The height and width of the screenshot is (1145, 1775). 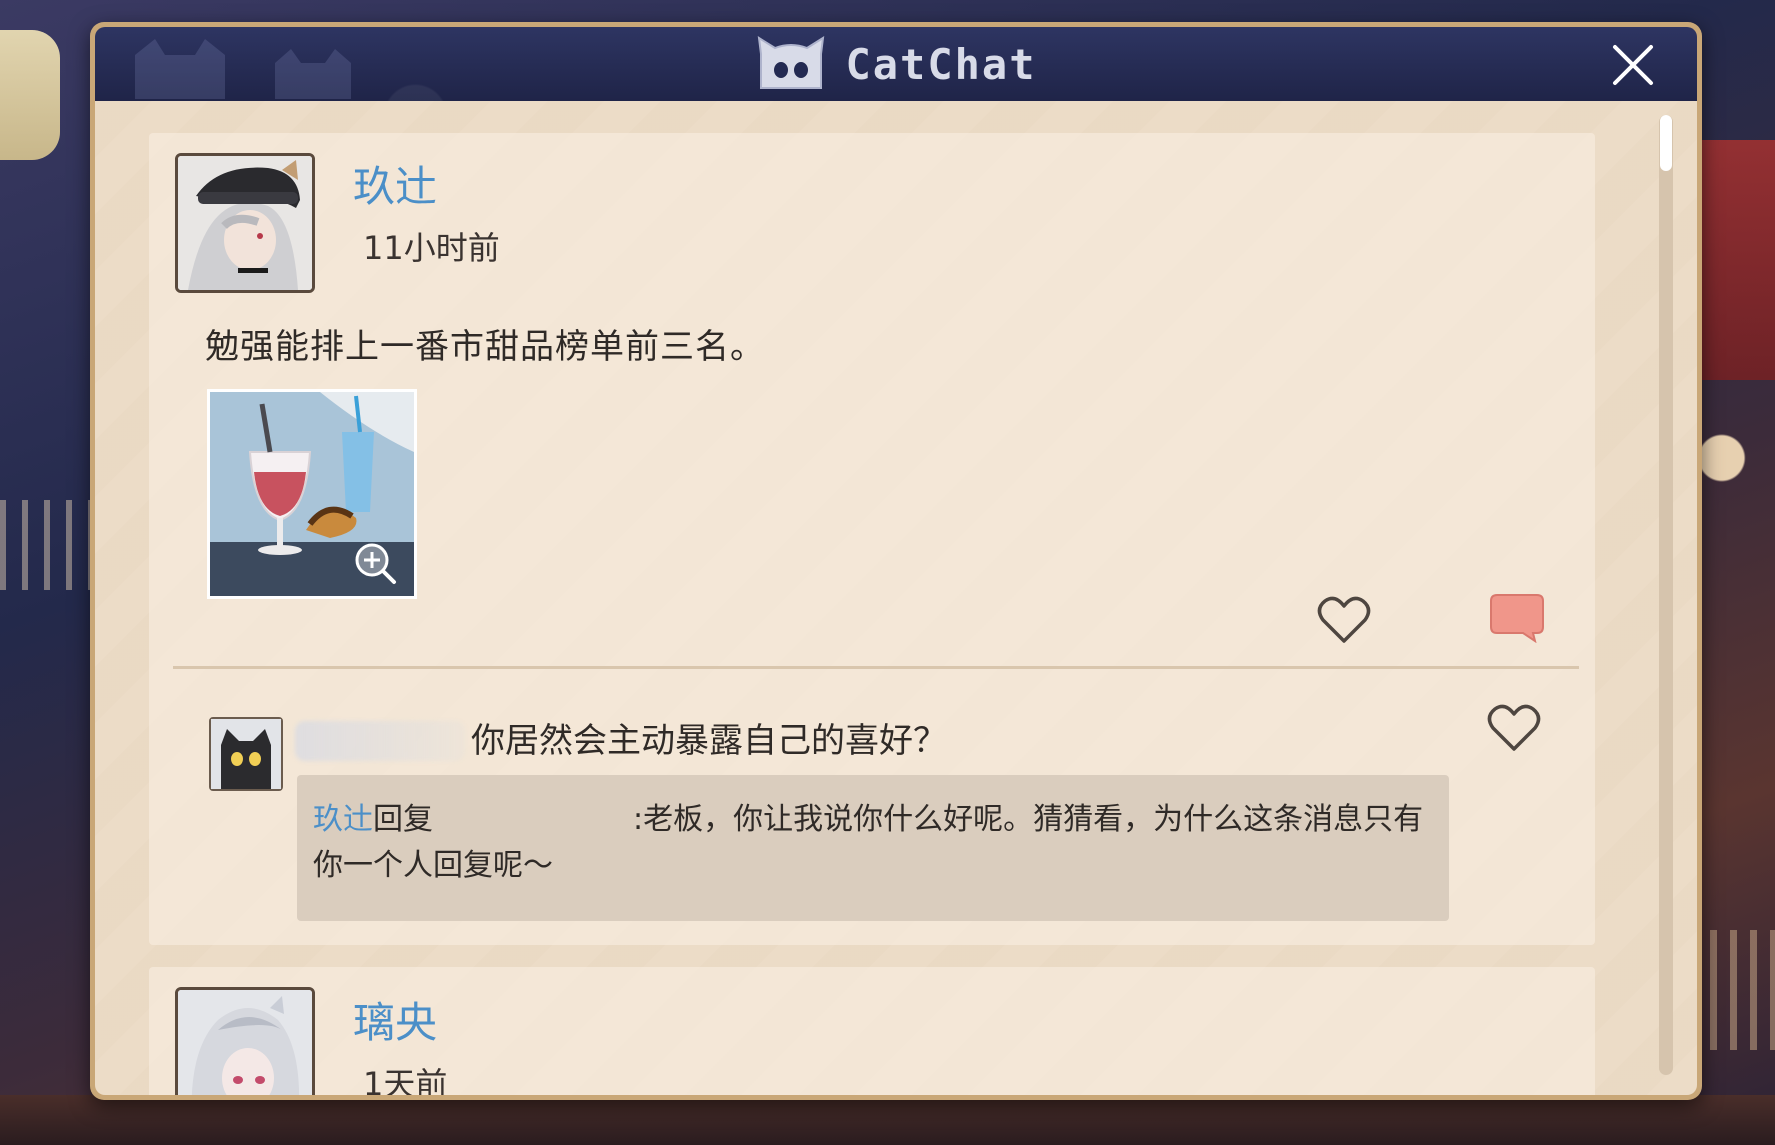 What do you see at coordinates (1737, 260) in the screenshot?
I see `background-sign` at bounding box center [1737, 260].